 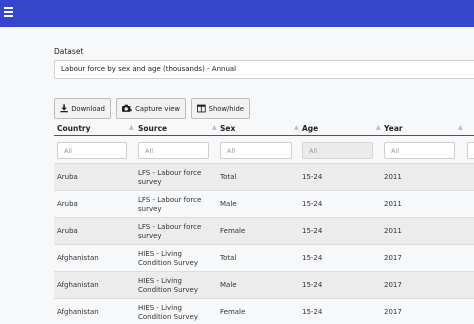 What do you see at coordinates (226, 108) in the screenshot?
I see `show-hide-label: Show/hide` at bounding box center [226, 108].